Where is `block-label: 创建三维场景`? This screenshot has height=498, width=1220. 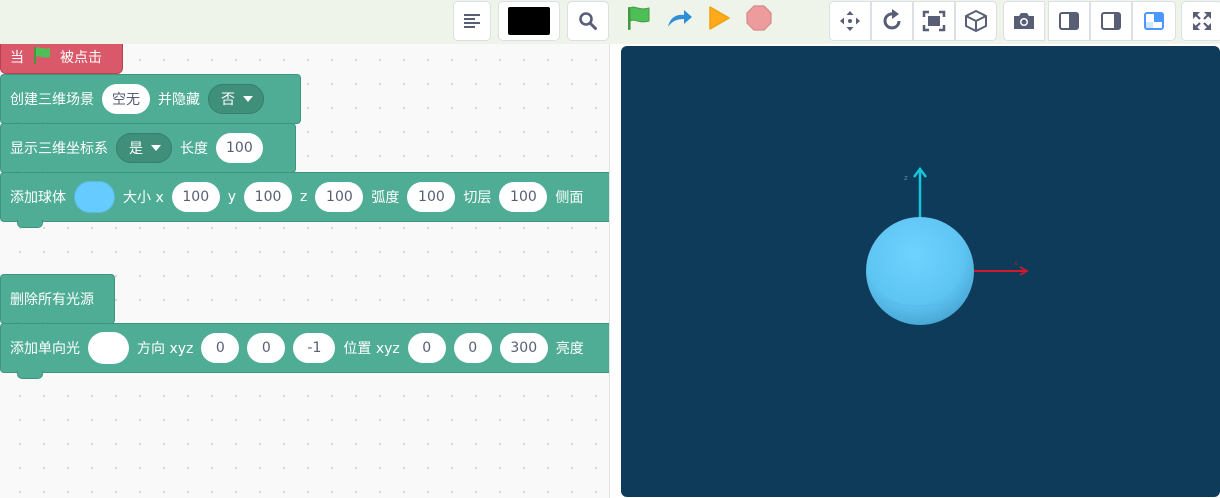 block-label: 创建三维场景 is located at coordinates (52, 100).